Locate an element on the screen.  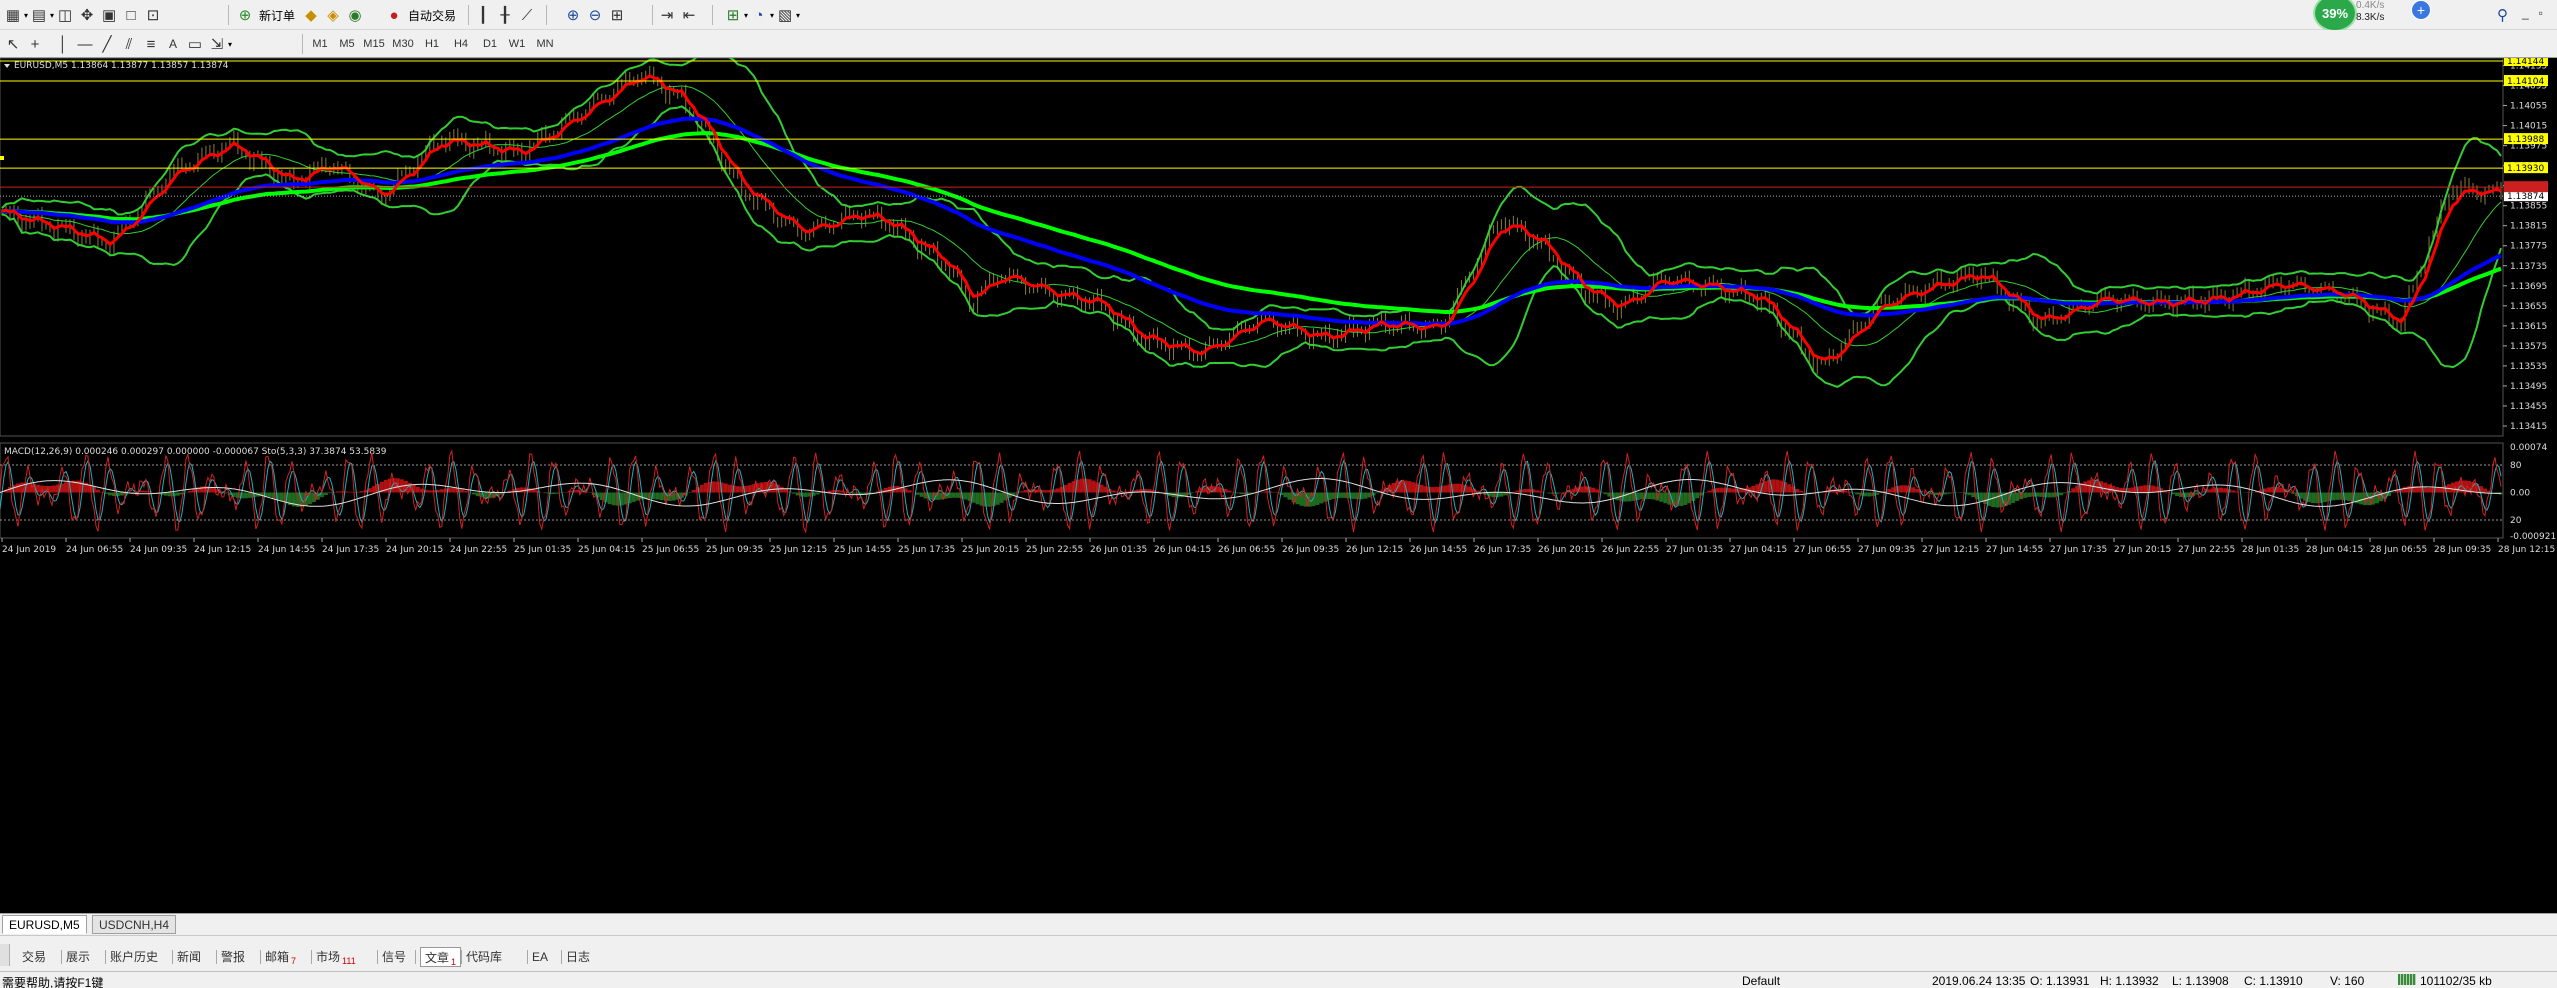
time-tick-label: 28 Jun 12:15 is located at coordinates (2526, 550).